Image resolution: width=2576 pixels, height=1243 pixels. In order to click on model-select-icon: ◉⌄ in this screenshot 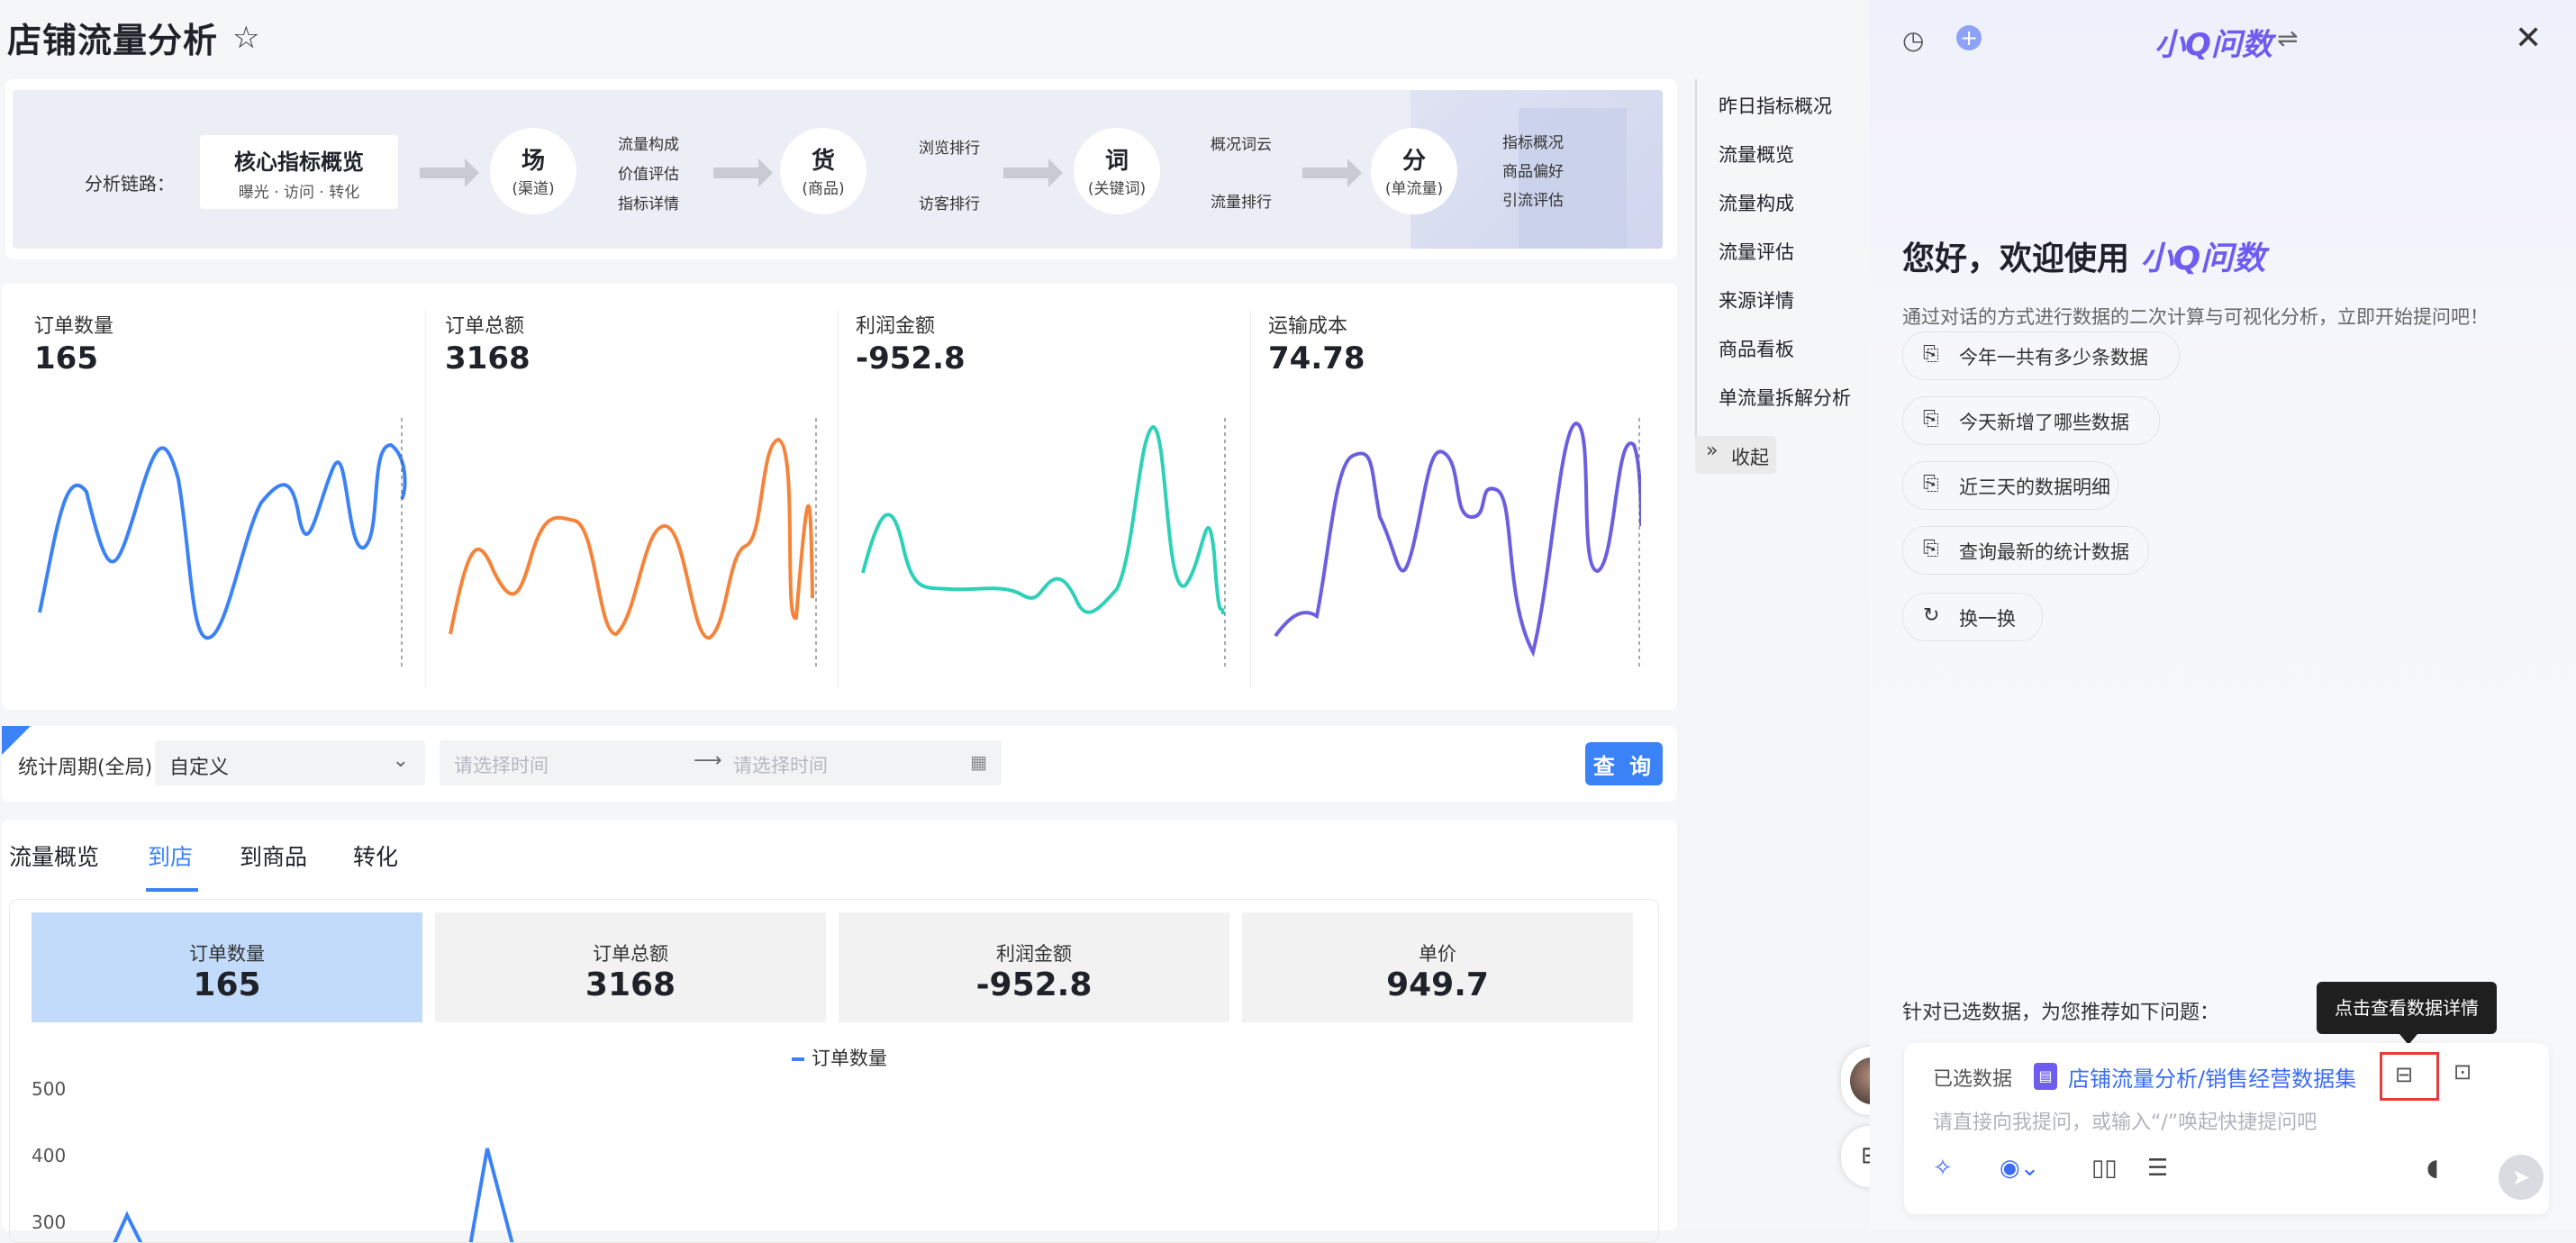, I will do `click(2020, 1168)`.